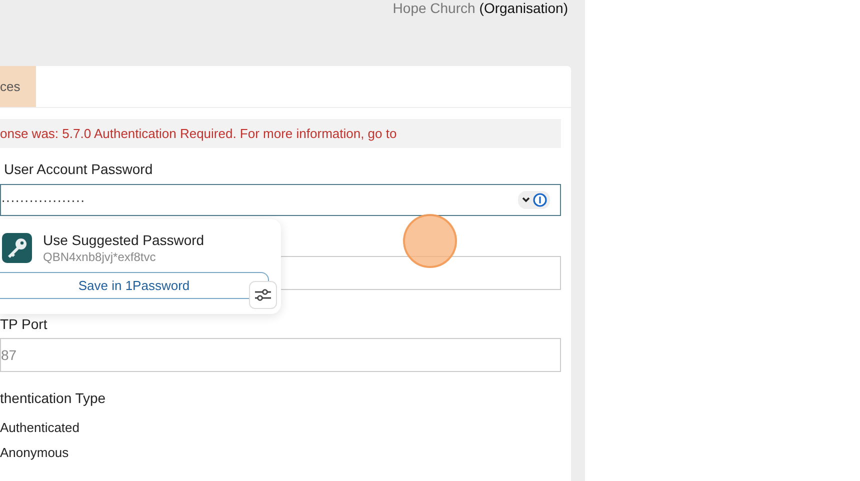 Image resolution: width=860 pixels, height=481 pixels. Describe the element at coordinates (280, 355) in the screenshot. I see `port-field: 87` at that location.